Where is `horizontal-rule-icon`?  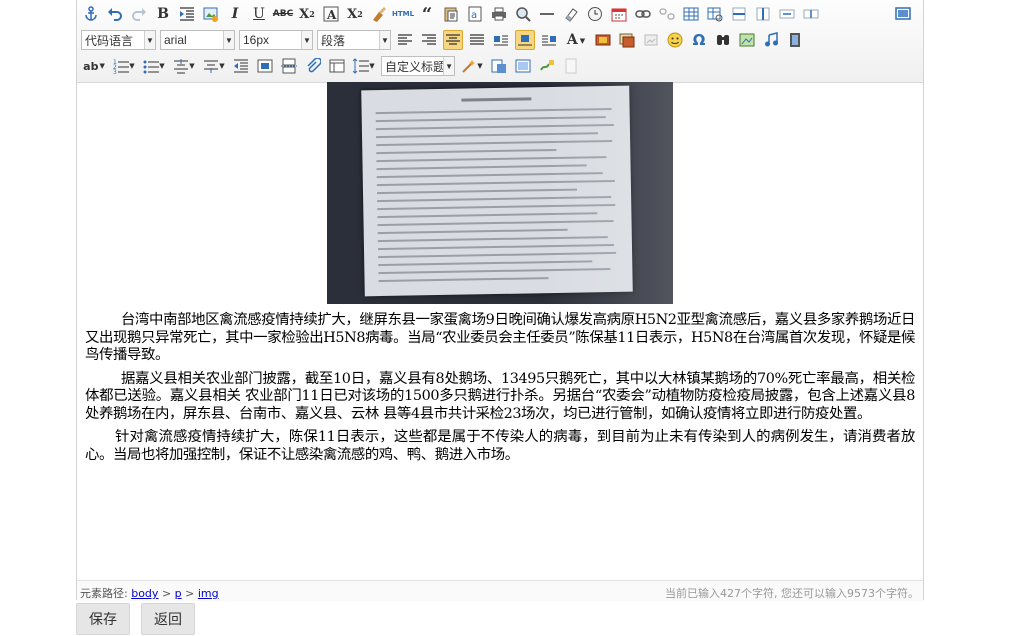 horizontal-rule-icon is located at coordinates (547, 14).